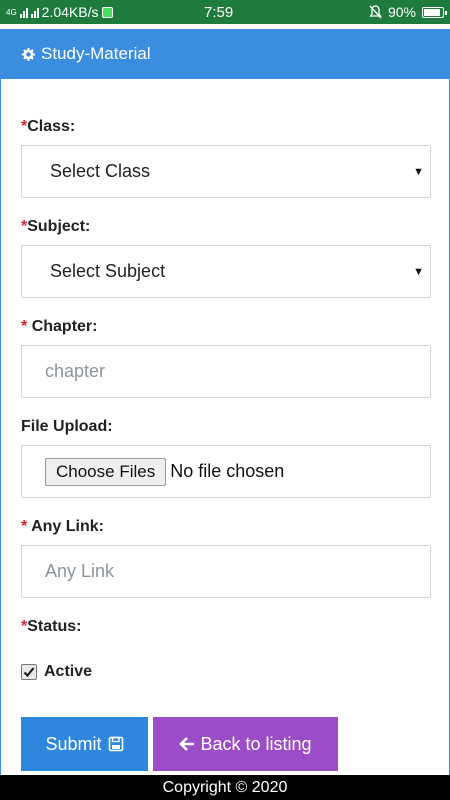  What do you see at coordinates (225, 327) in the screenshot?
I see `chapter-label: * Chapter:` at bounding box center [225, 327].